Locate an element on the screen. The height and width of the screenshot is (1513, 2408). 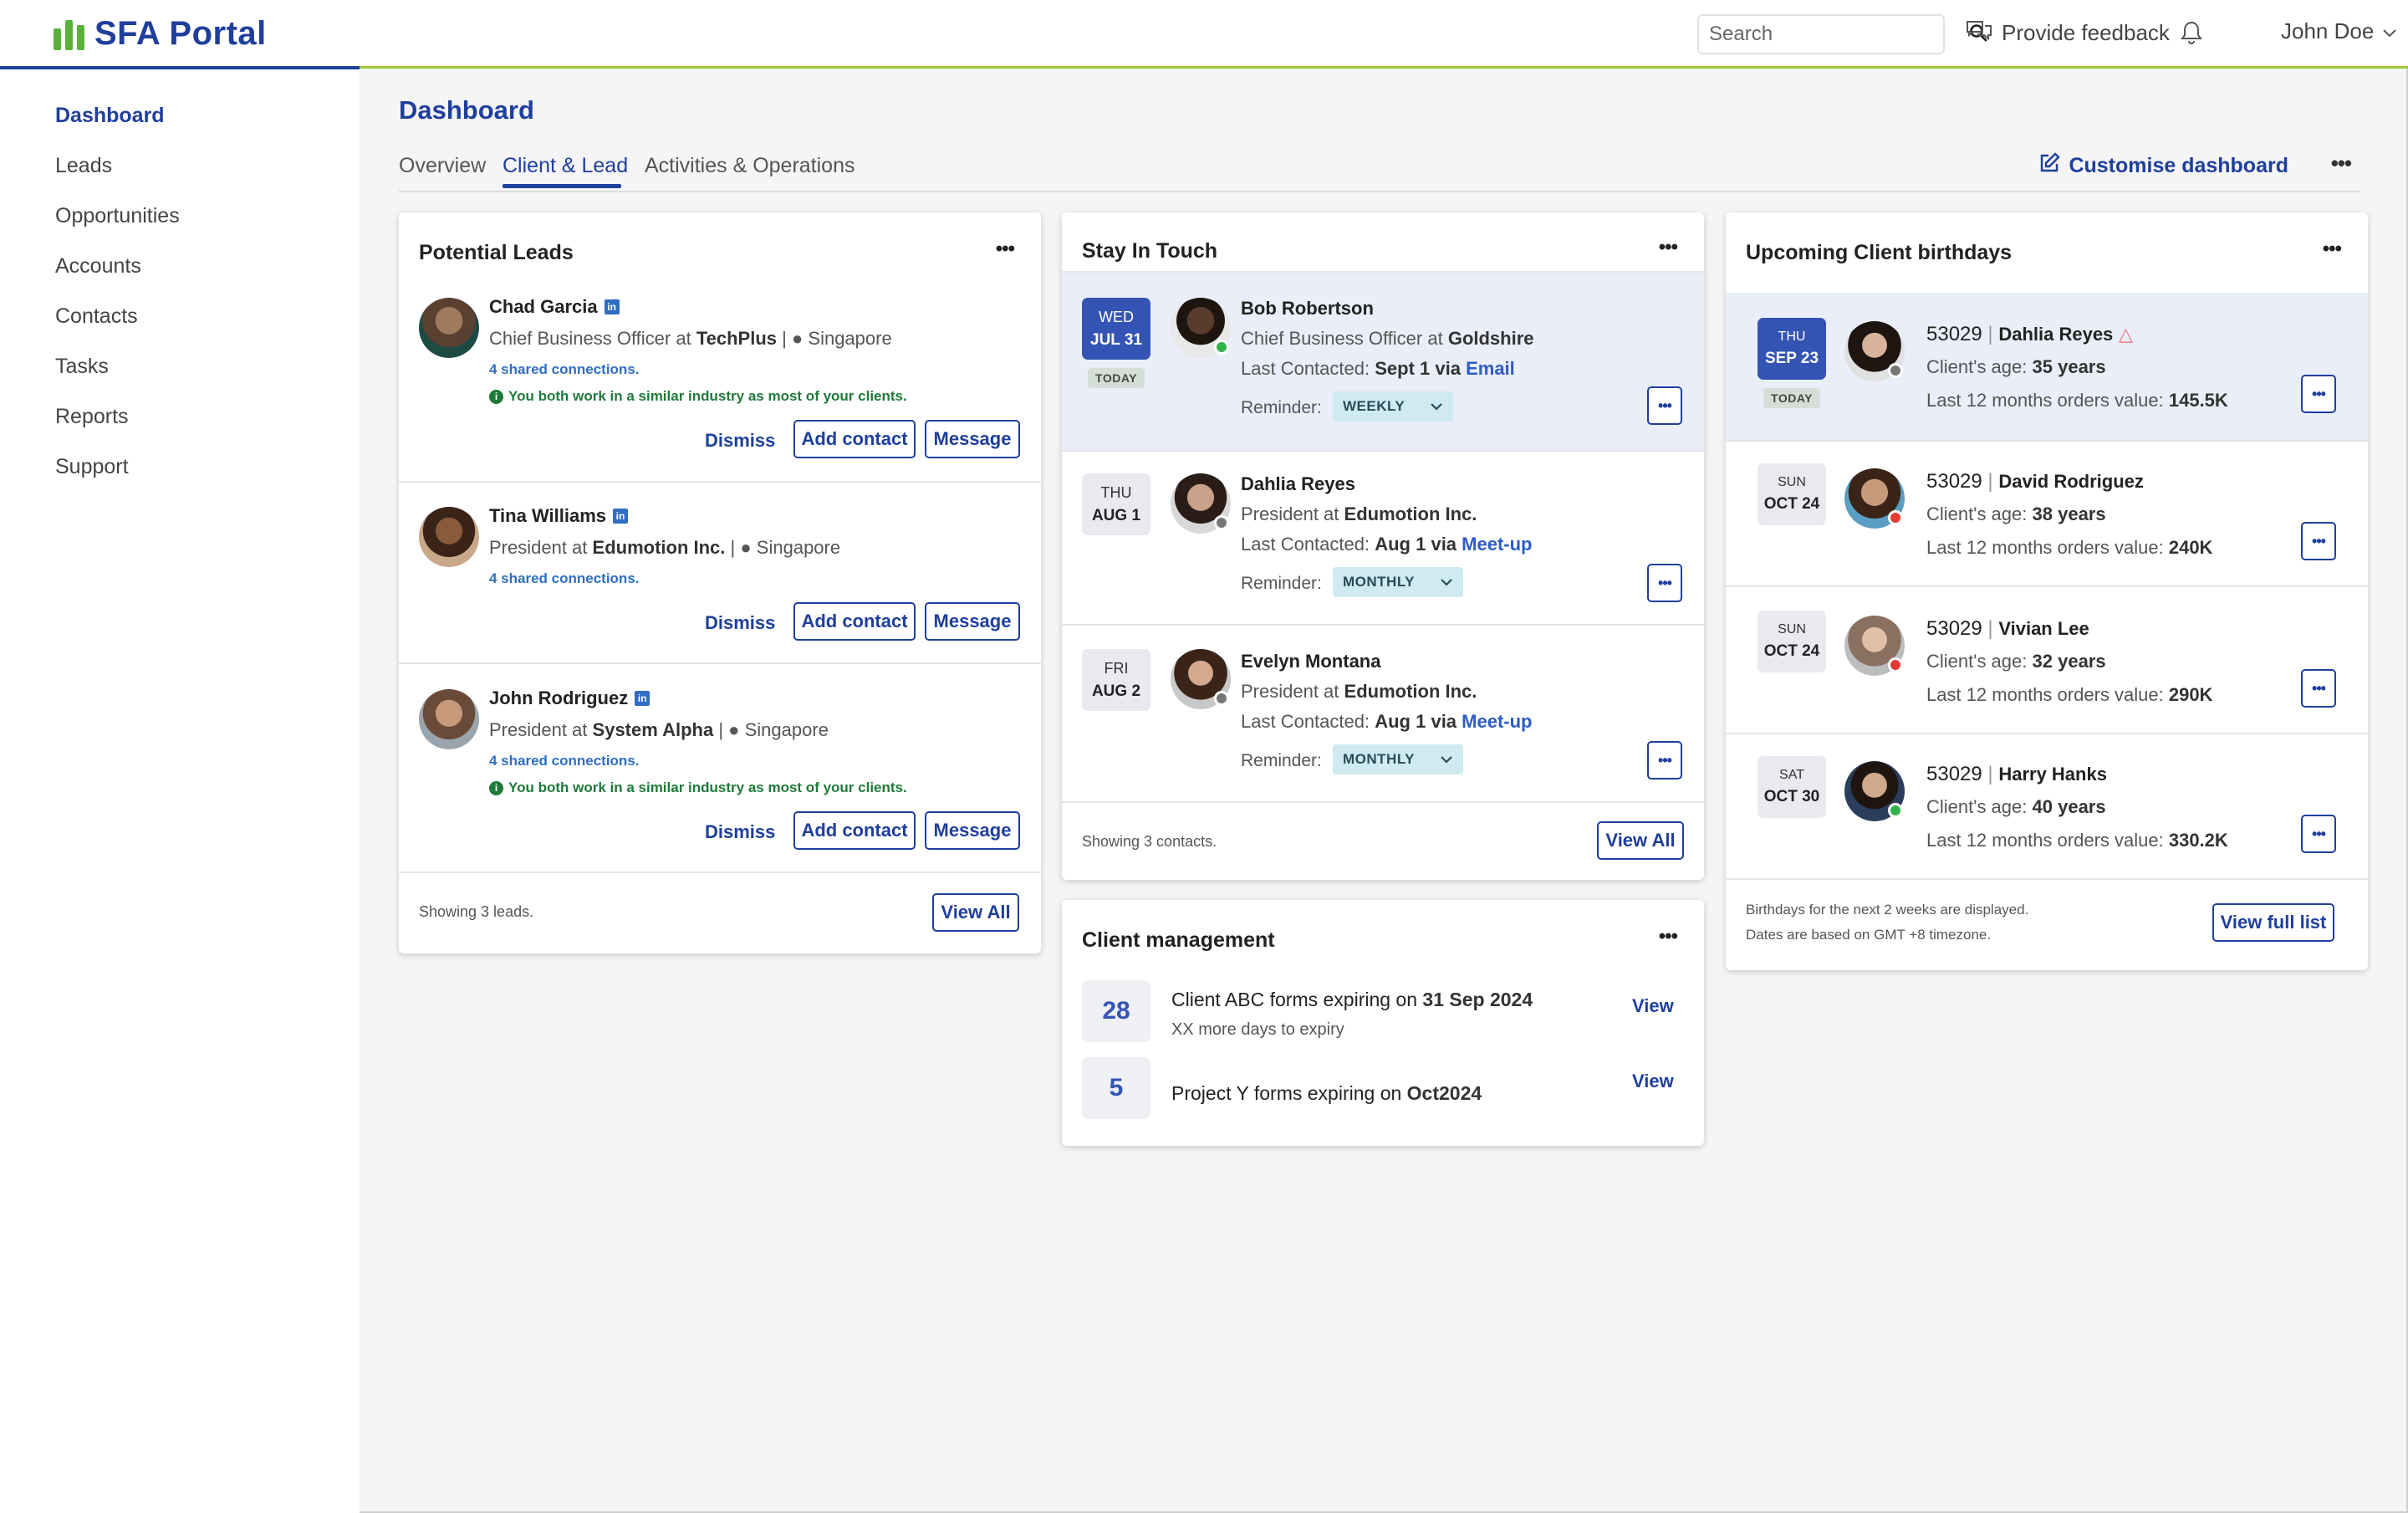
sidebar-item-dashboard: Dashboard is located at coordinates (110, 116).